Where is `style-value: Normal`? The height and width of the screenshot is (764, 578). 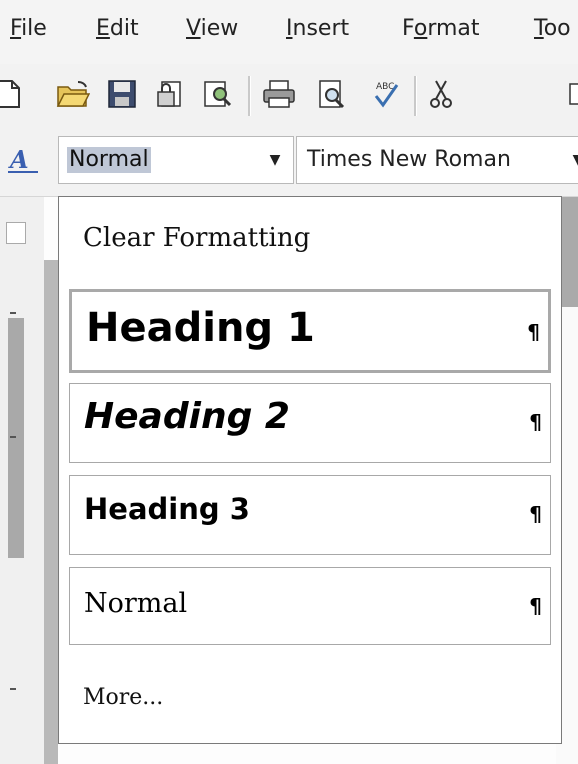
style-value: Normal is located at coordinates (109, 160).